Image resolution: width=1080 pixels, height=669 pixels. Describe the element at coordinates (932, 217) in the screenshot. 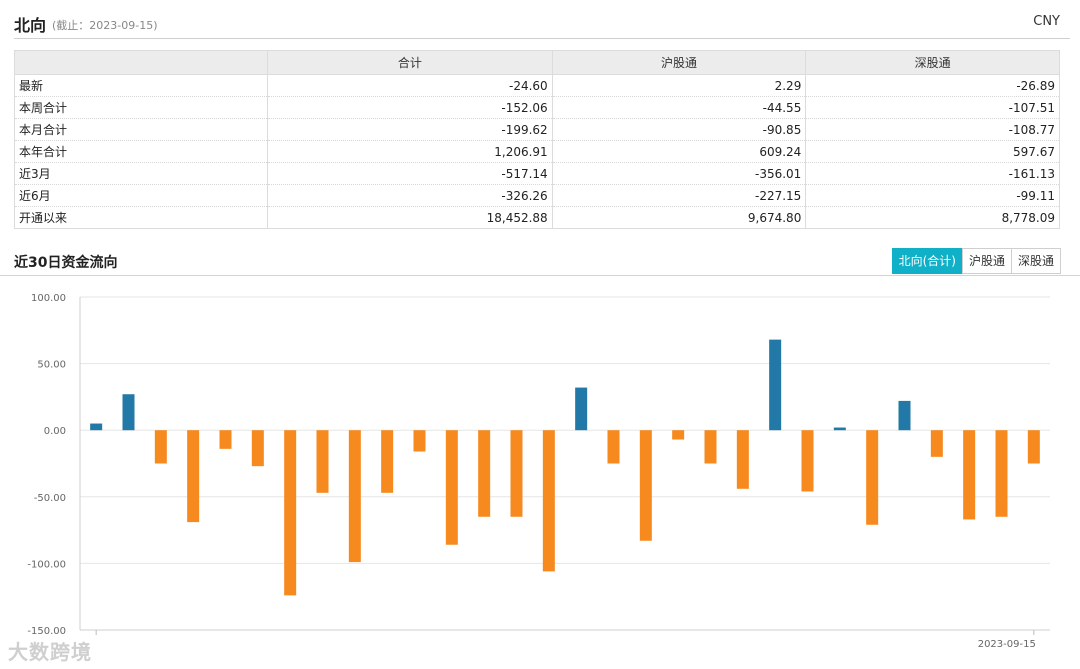

I see `cell-value: 8,778.09` at that location.